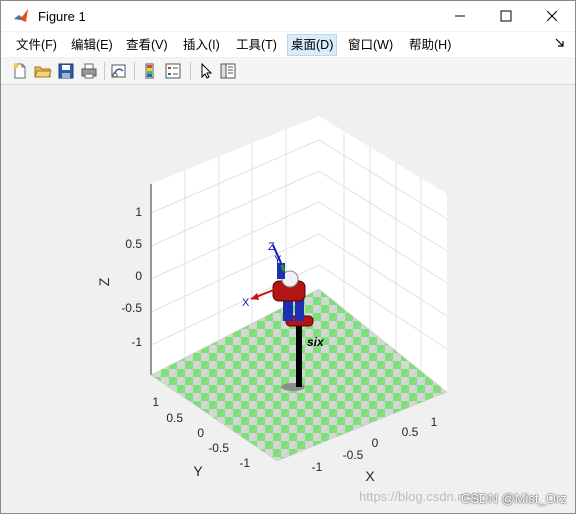  Describe the element at coordinates (244, 463) in the screenshot. I see `y-tick-label: -1` at that location.